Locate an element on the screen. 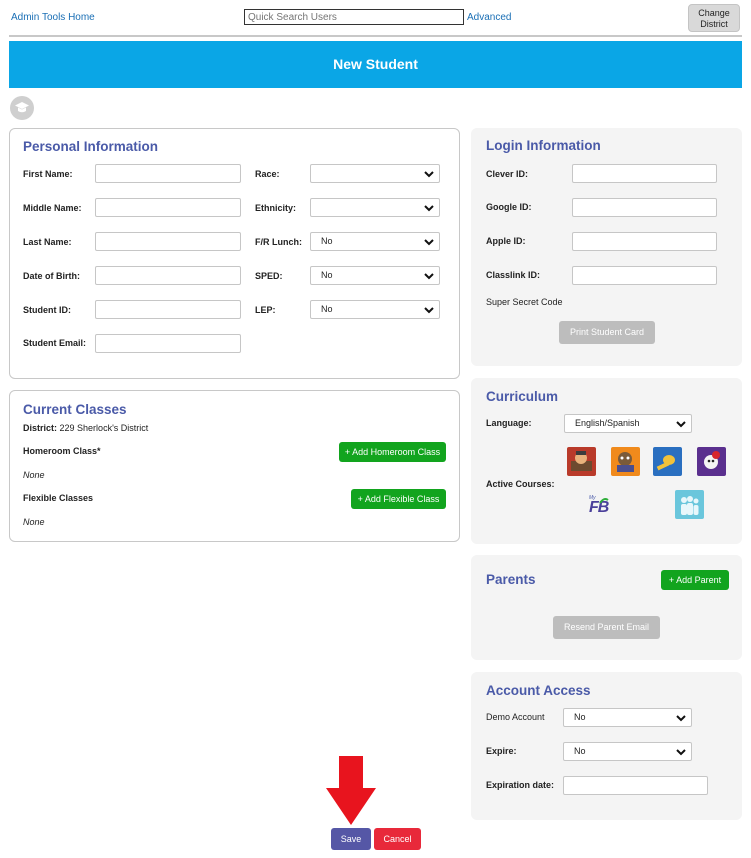  login-information-title: Login Information is located at coordinates (543, 145).